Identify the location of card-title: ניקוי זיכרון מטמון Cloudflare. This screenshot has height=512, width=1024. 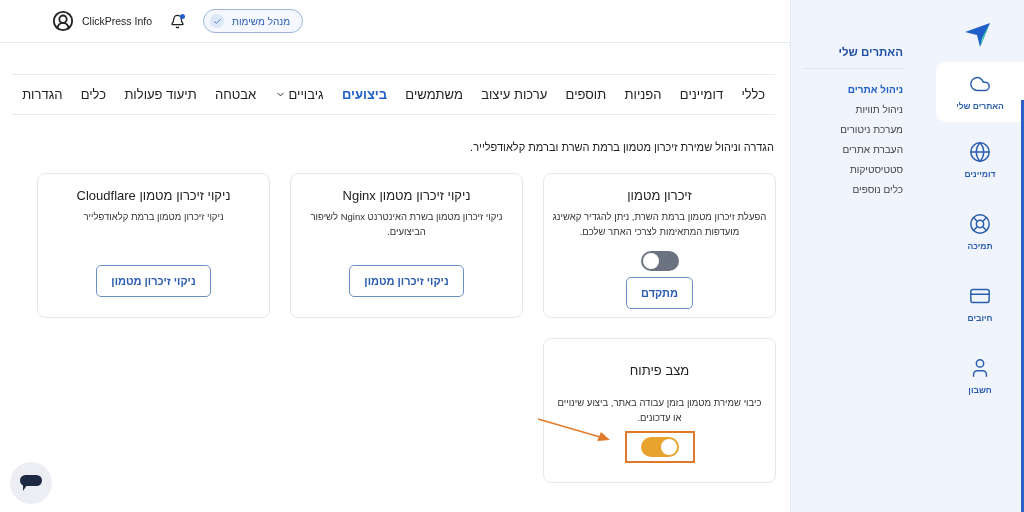
(153, 195).